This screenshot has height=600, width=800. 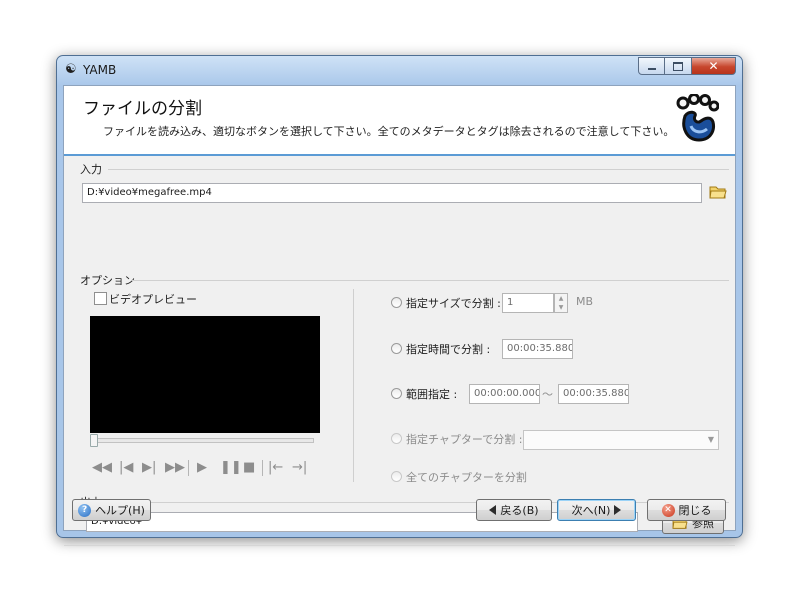 I want to click on input-group-label: 入力, so click(x=92, y=169).